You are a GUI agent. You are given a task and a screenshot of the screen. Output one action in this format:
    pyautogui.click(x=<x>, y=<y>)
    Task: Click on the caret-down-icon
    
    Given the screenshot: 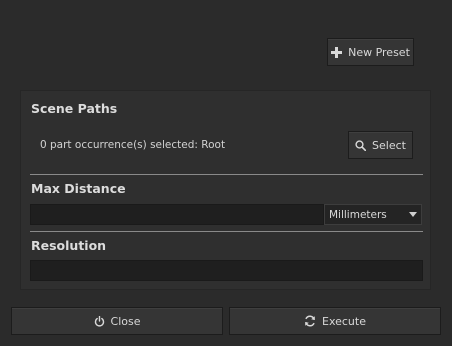 What is the action you would take?
    pyautogui.click(x=413, y=214)
    